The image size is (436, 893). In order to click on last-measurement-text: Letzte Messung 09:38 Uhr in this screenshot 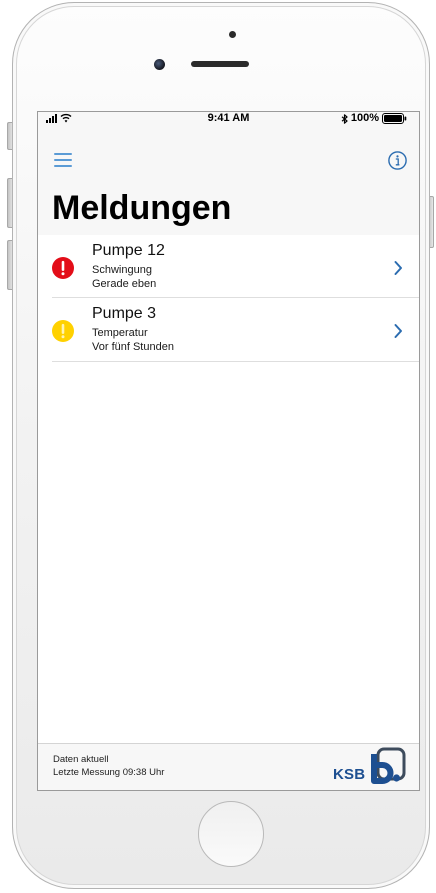, I will do `click(109, 772)`.